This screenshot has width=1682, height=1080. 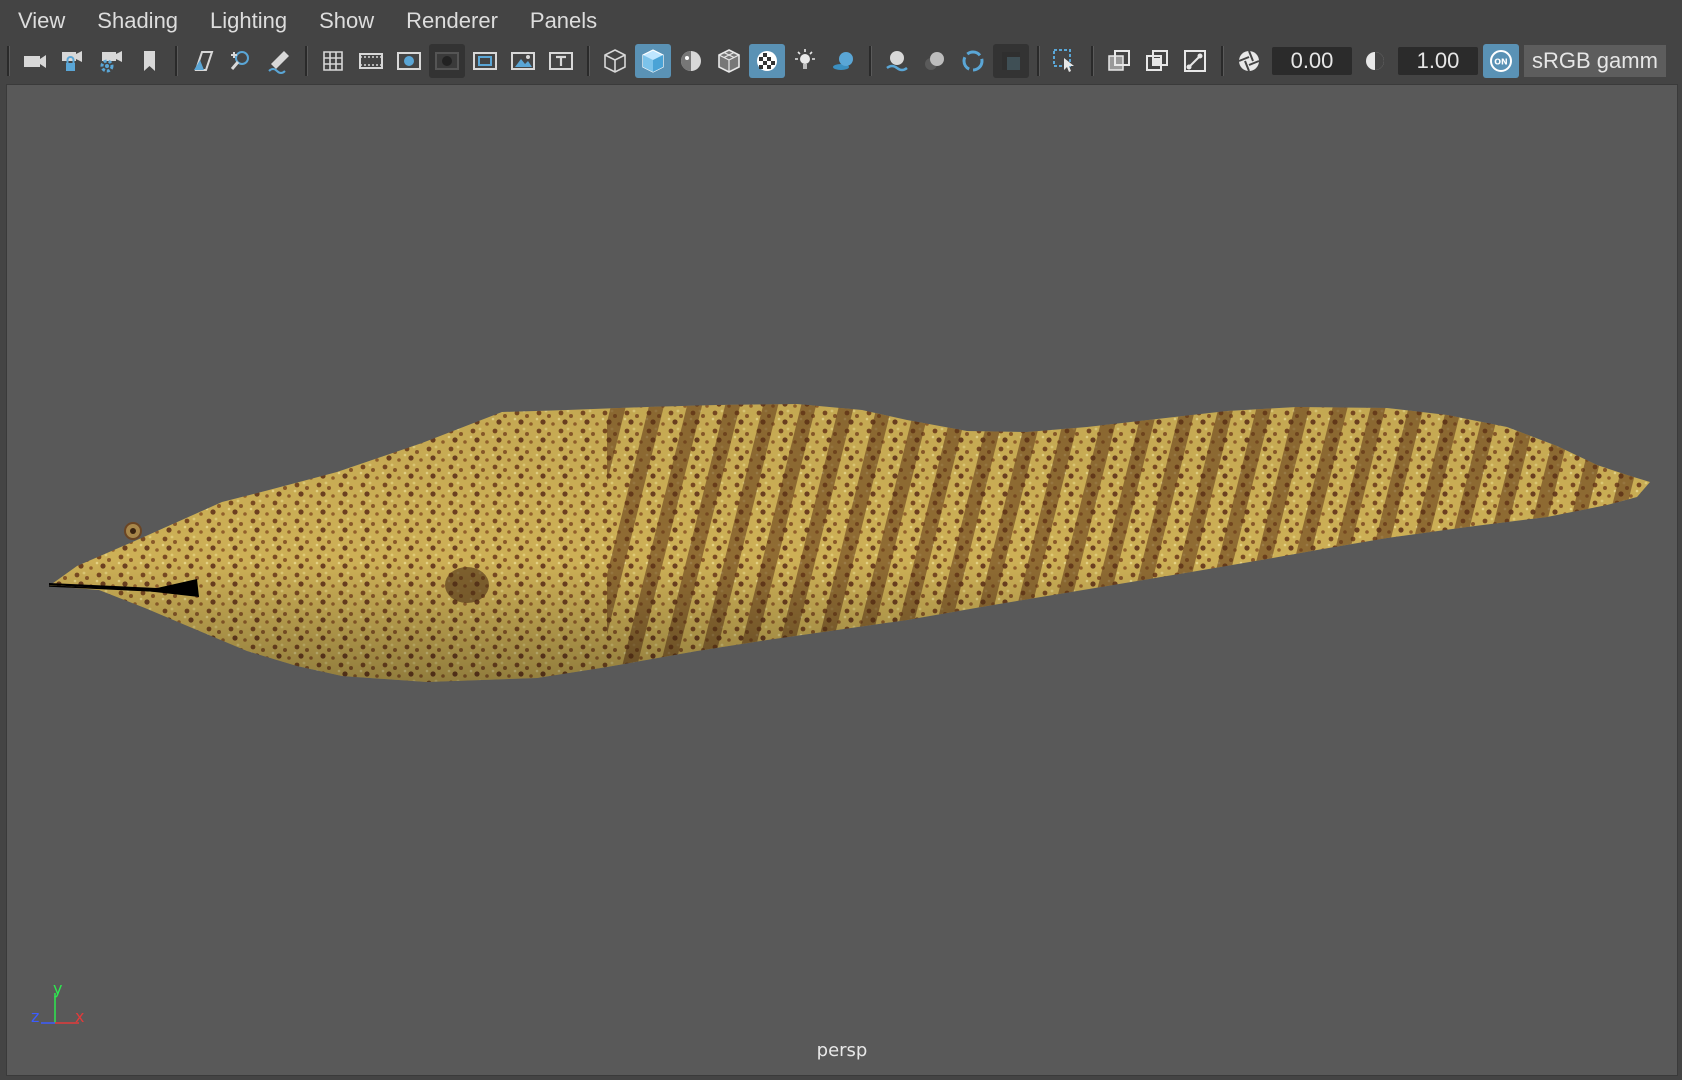 I want to click on wireframe-on-shaded-icon, so click(x=729, y=61).